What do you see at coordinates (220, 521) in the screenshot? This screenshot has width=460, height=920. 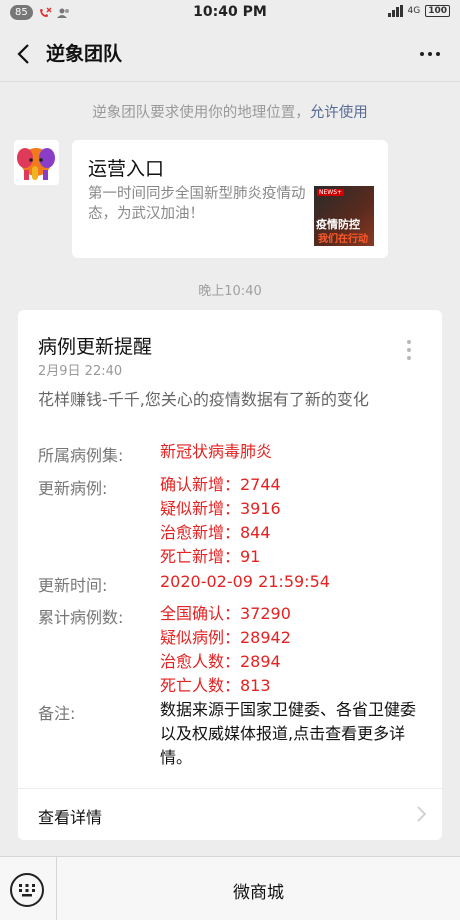 I see `update-cases-list: 确认新增：2744 疑似新增：3916 治愈新增：844 死亡新增：91` at bounding box center [220, 521].